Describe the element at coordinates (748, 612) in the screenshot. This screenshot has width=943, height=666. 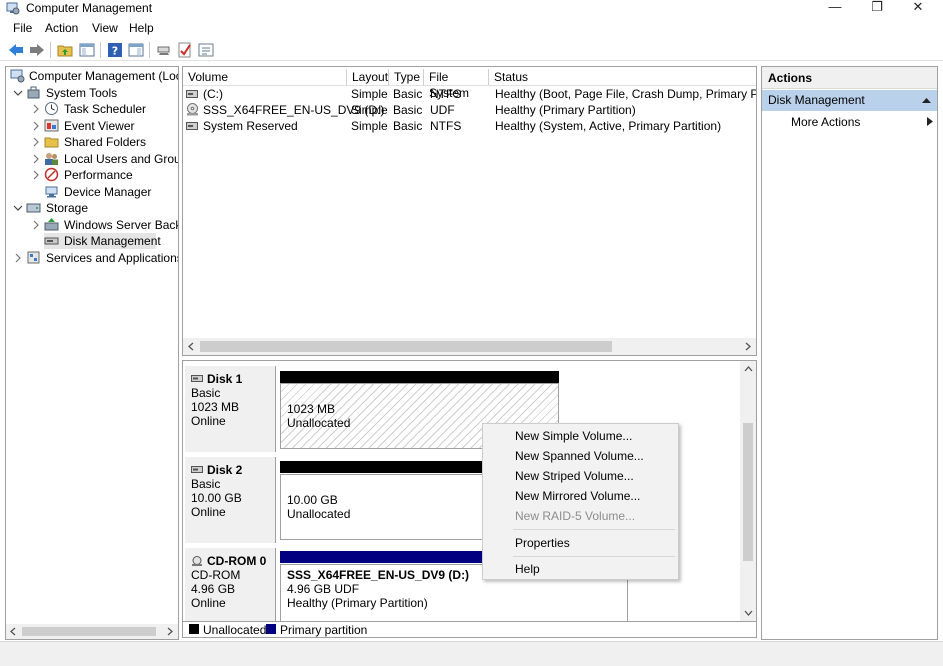
I see `scroll-down-icon` at that location.